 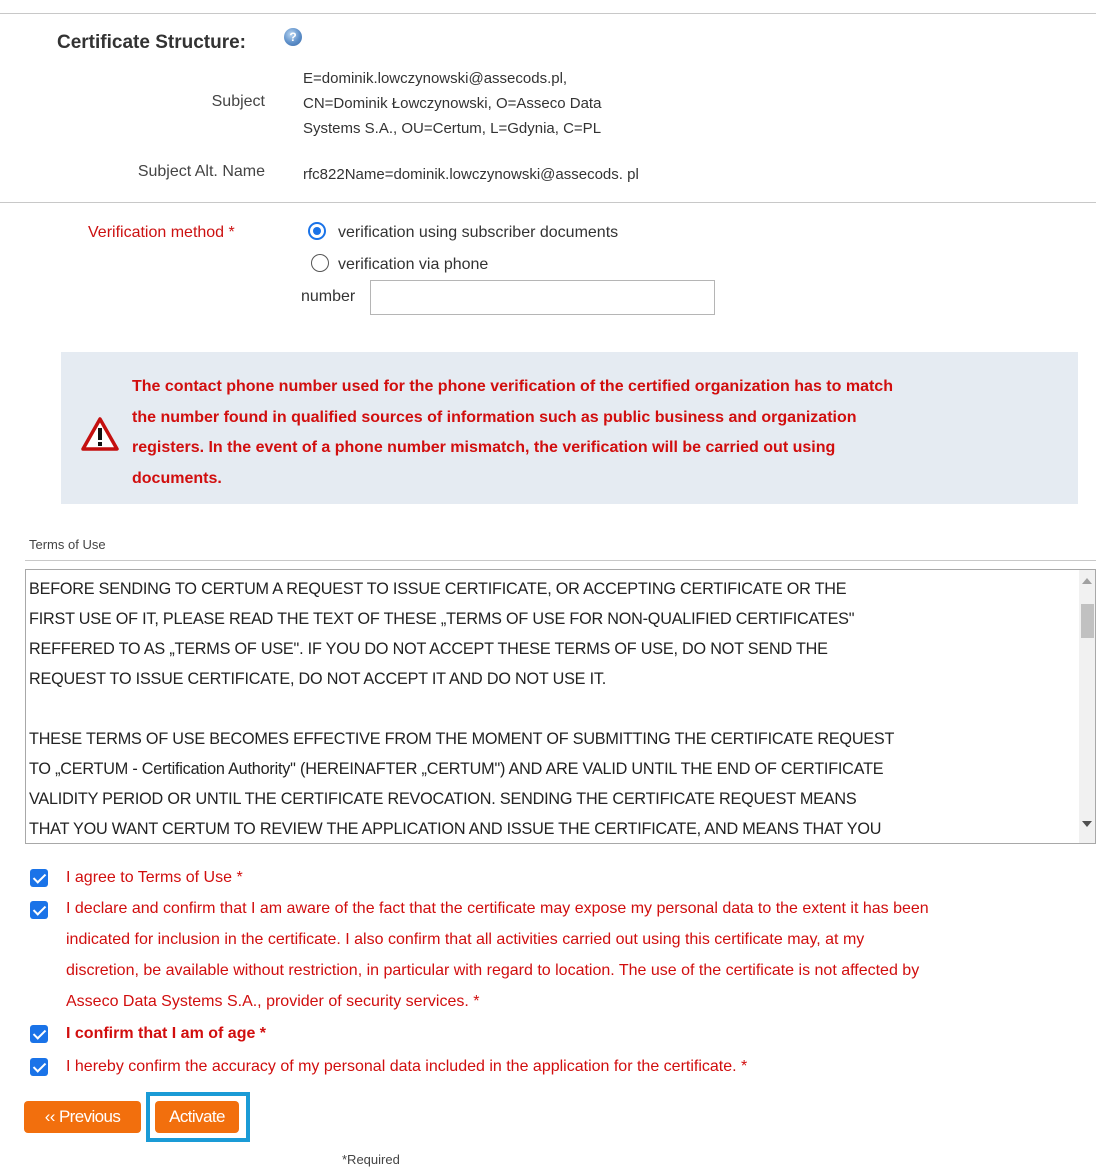 What do you see at coordinates (67, 544) in the screenshot?
I see `terms-of-use-label: Terms of Use` at bounding box center [67, 544].